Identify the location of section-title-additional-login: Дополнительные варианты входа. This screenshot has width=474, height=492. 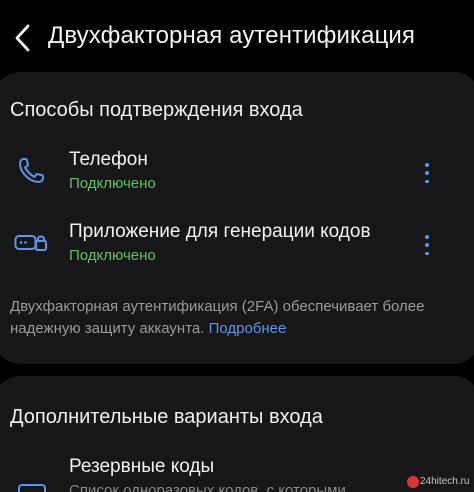
(166, 417).